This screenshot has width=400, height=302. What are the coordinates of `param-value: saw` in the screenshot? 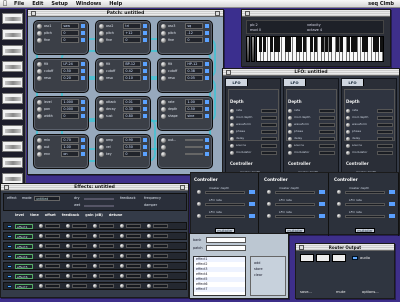 It's located at (70, 26).